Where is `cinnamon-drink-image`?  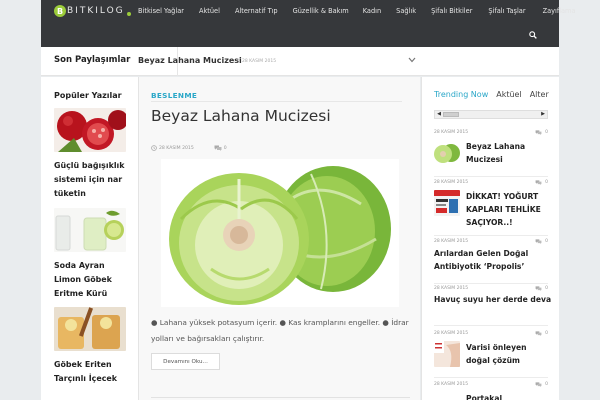
cinnamon-drink-image is located at coordinates (90, 329).